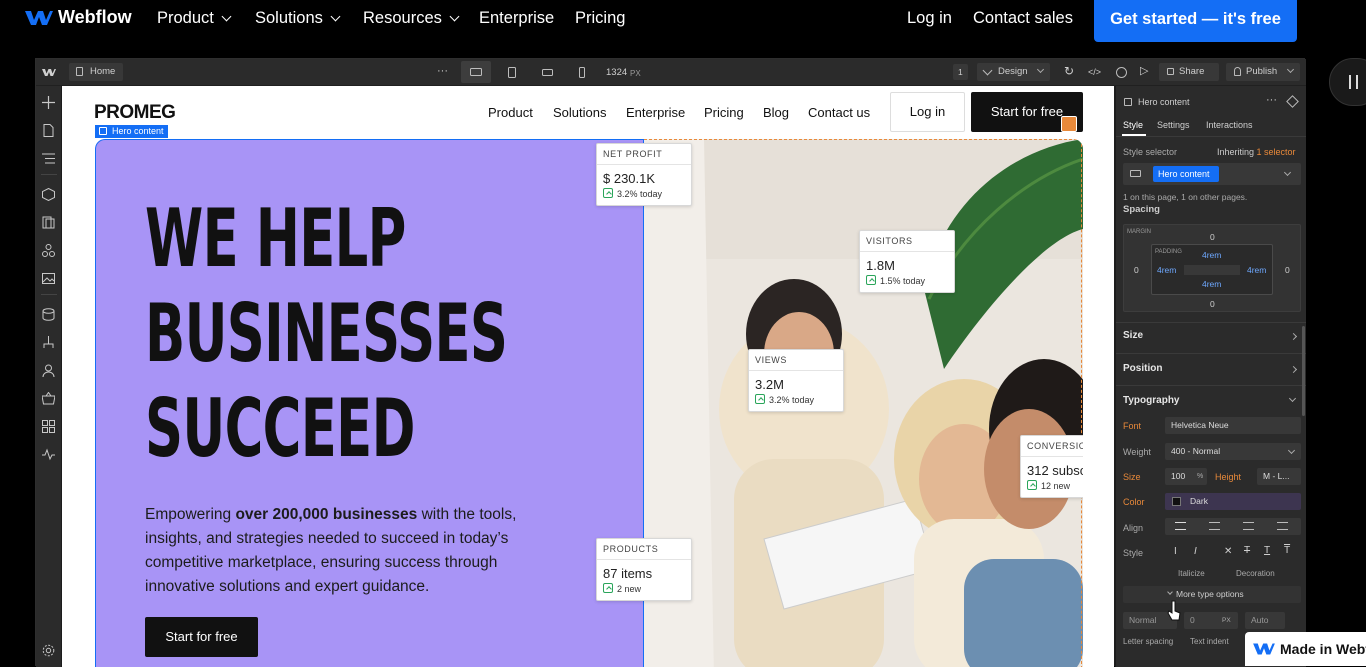 This screenshot has height=667, width=1366. What do you see at coordinates (608, 193) in the screenshot?
I see `trend-up-icon` at bounding box center [608, 193].